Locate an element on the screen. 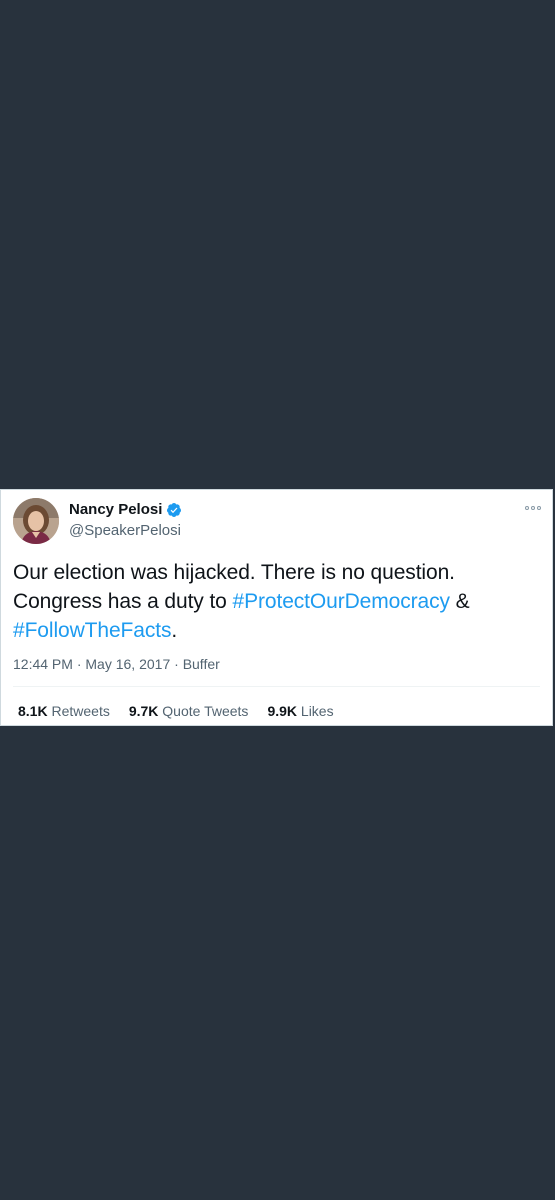 This screenshot has width=555, height=1200. avatar is located at coordinates (36, 521).